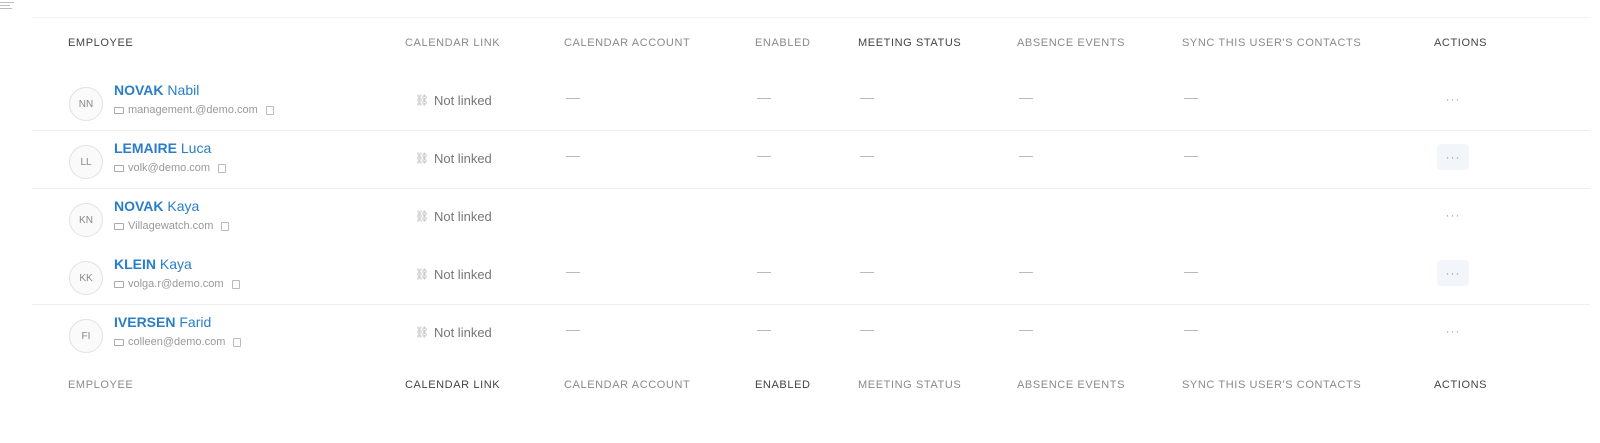  I want to click on footer-actions: Actions, so click(1461, 385).